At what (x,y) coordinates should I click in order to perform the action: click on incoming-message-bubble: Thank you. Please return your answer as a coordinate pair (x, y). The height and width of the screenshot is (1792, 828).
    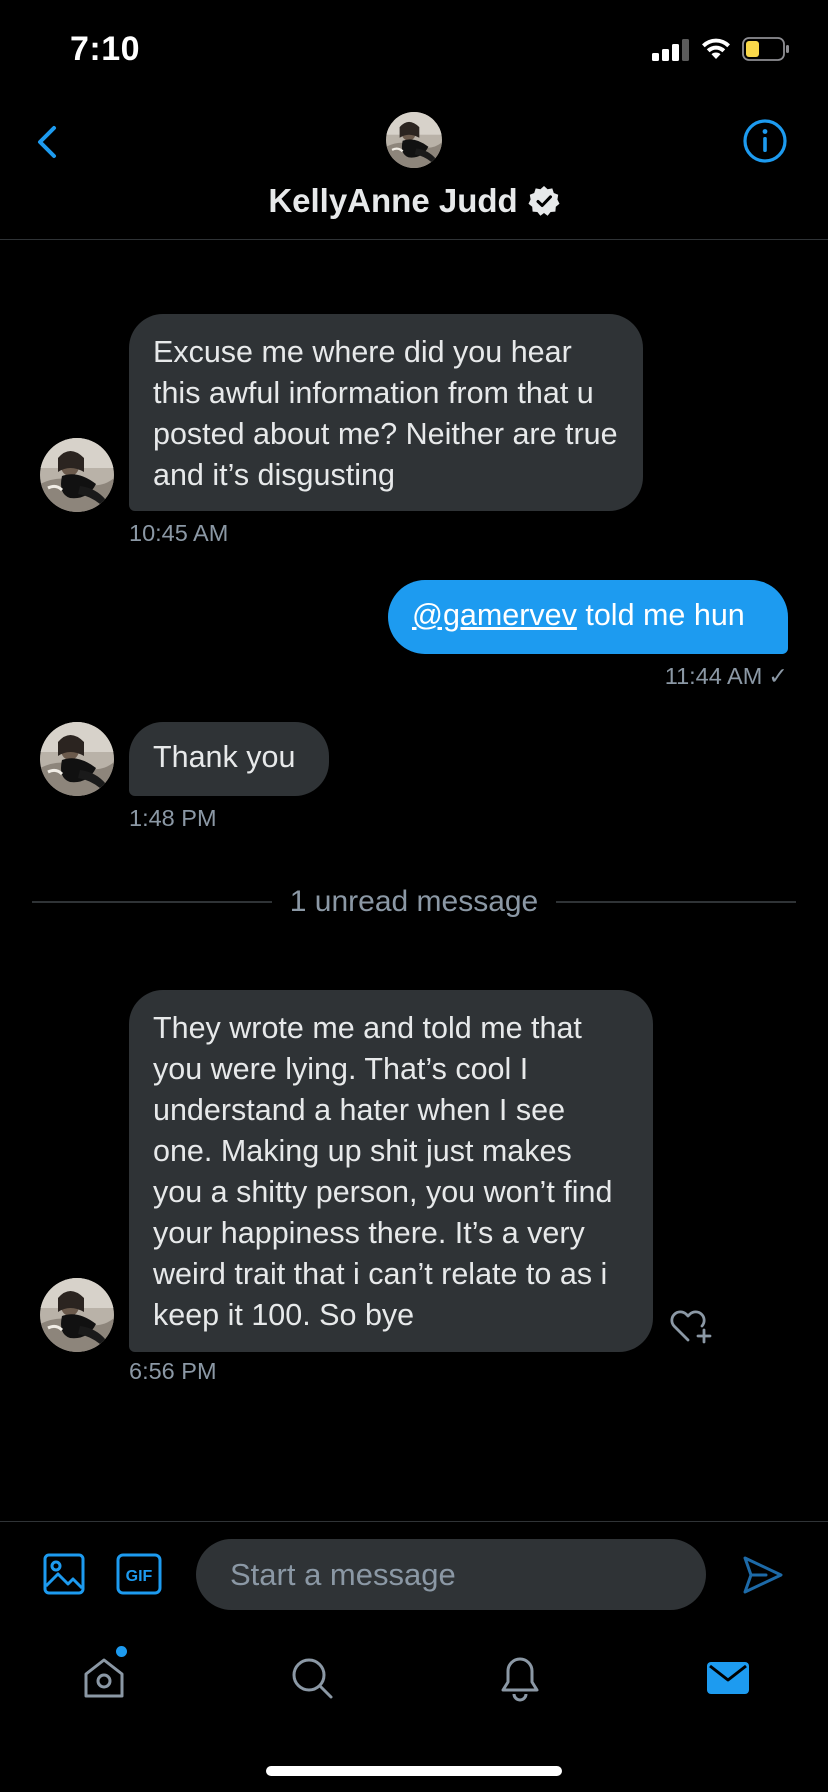
    Looking at the image, I should click on (229, 759).